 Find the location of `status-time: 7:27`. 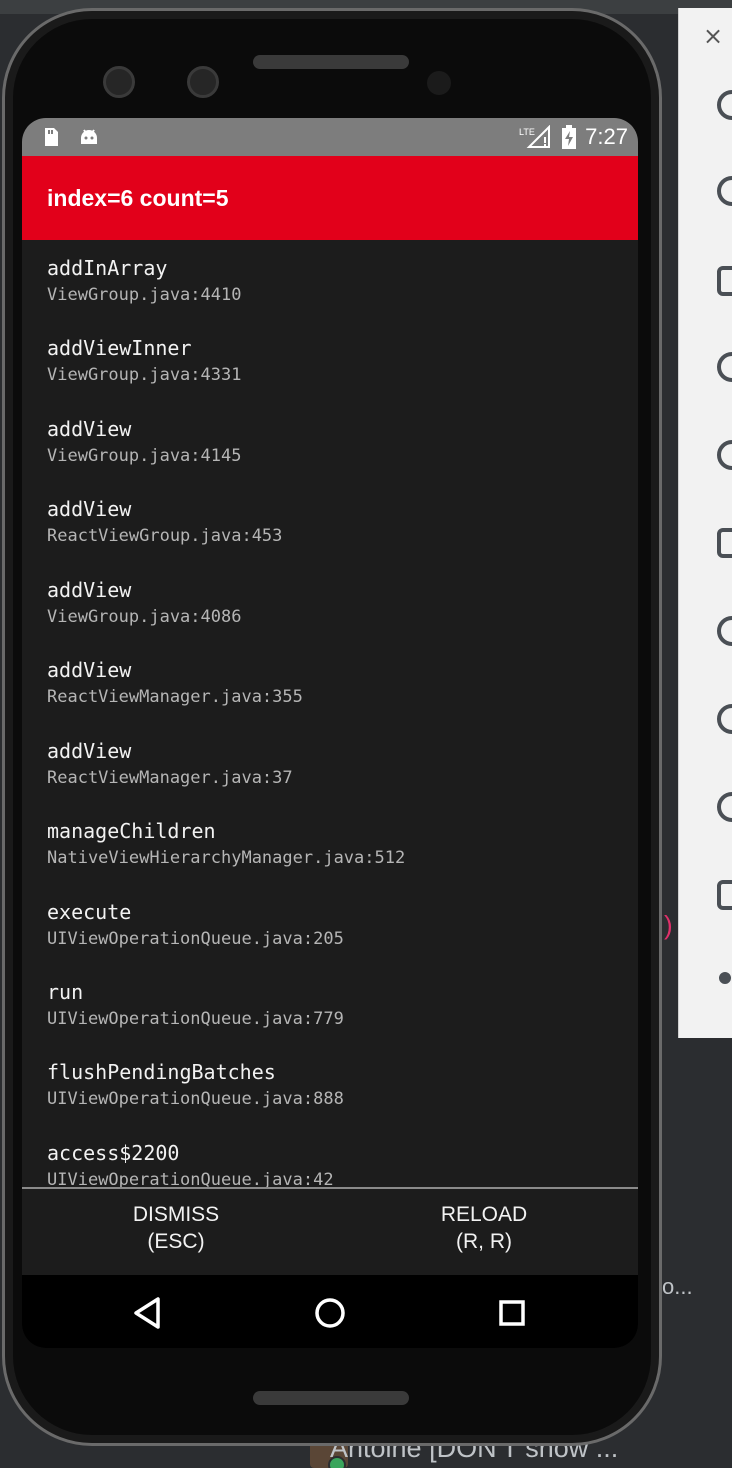

status-time: 7:27 is located at coordinates (606, 136).